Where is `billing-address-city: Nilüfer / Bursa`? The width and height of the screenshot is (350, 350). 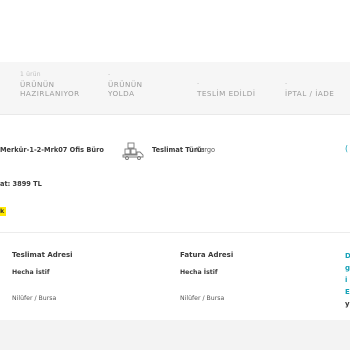
billing-address-city: Nilüfer / Bursa is located at coordinates (202, 298).